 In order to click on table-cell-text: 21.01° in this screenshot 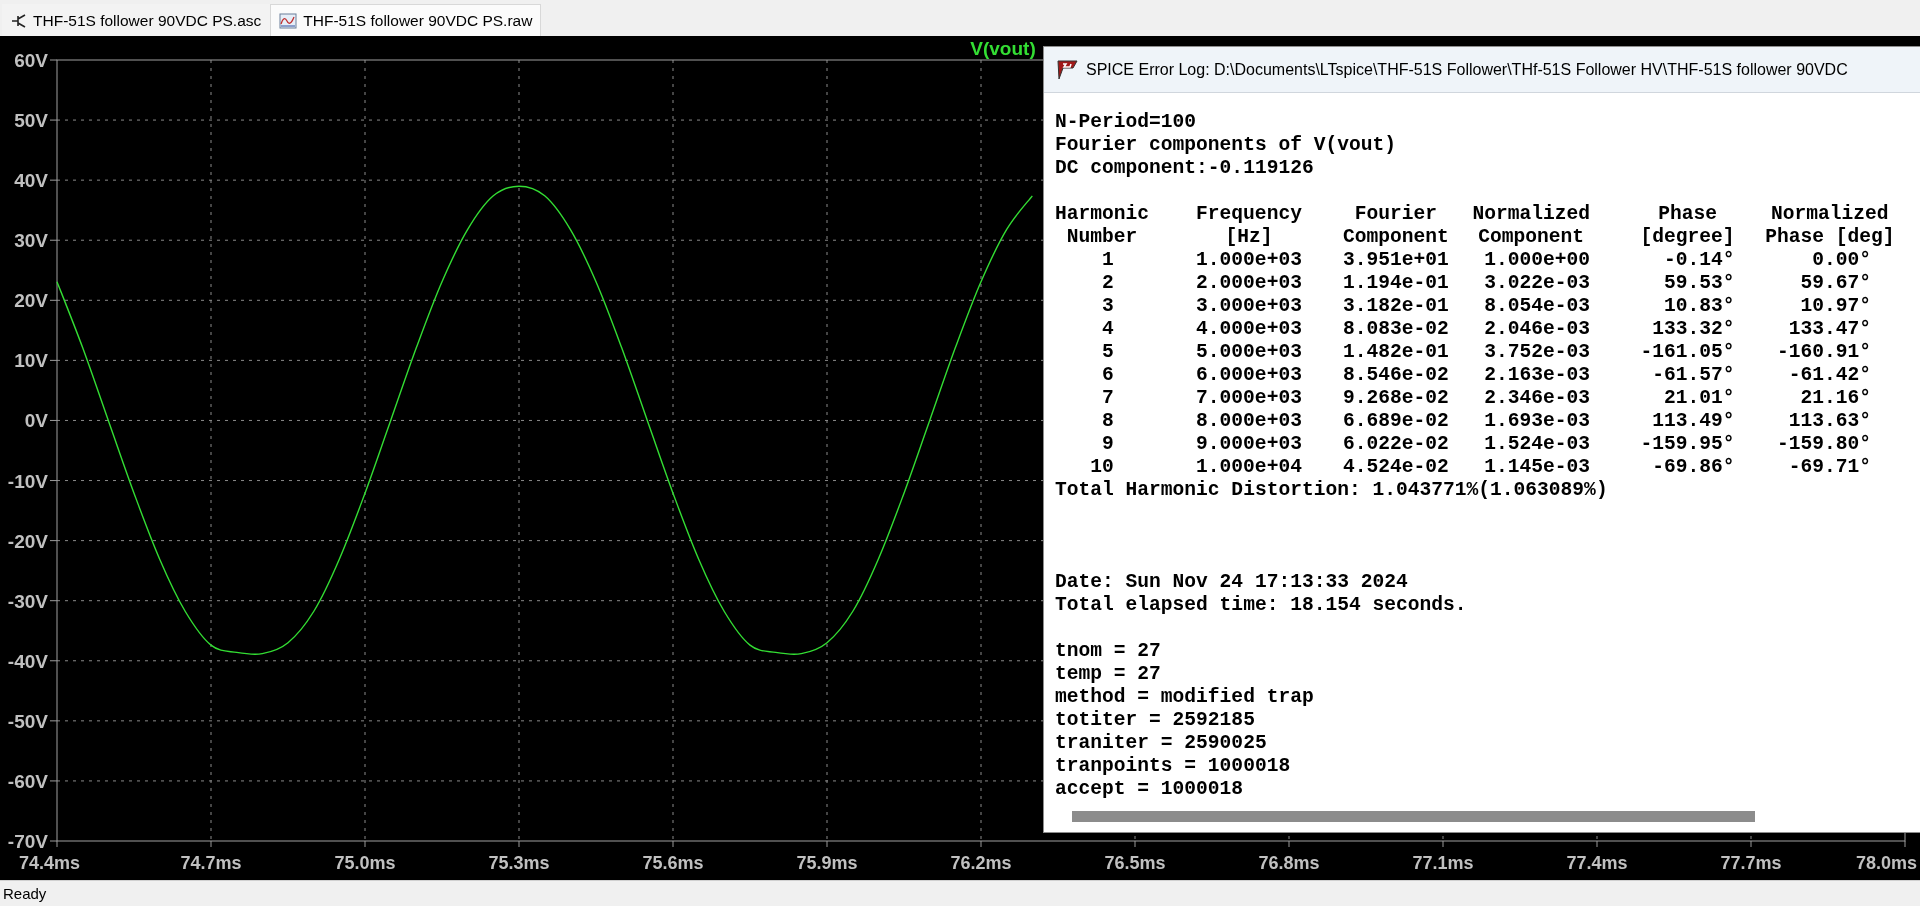, I will do `click(1699, 398)`.